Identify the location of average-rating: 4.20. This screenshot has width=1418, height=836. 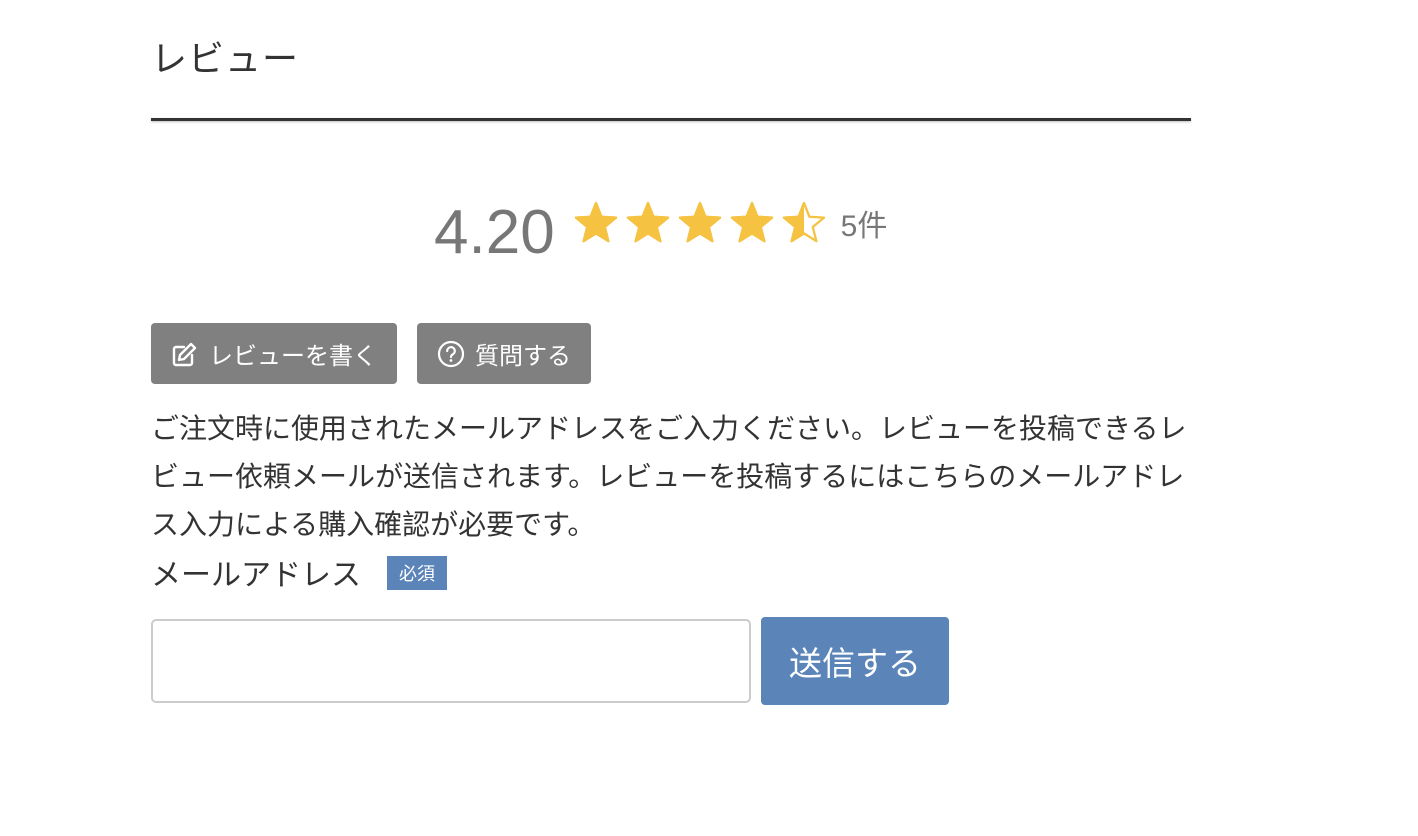
(494, 232).